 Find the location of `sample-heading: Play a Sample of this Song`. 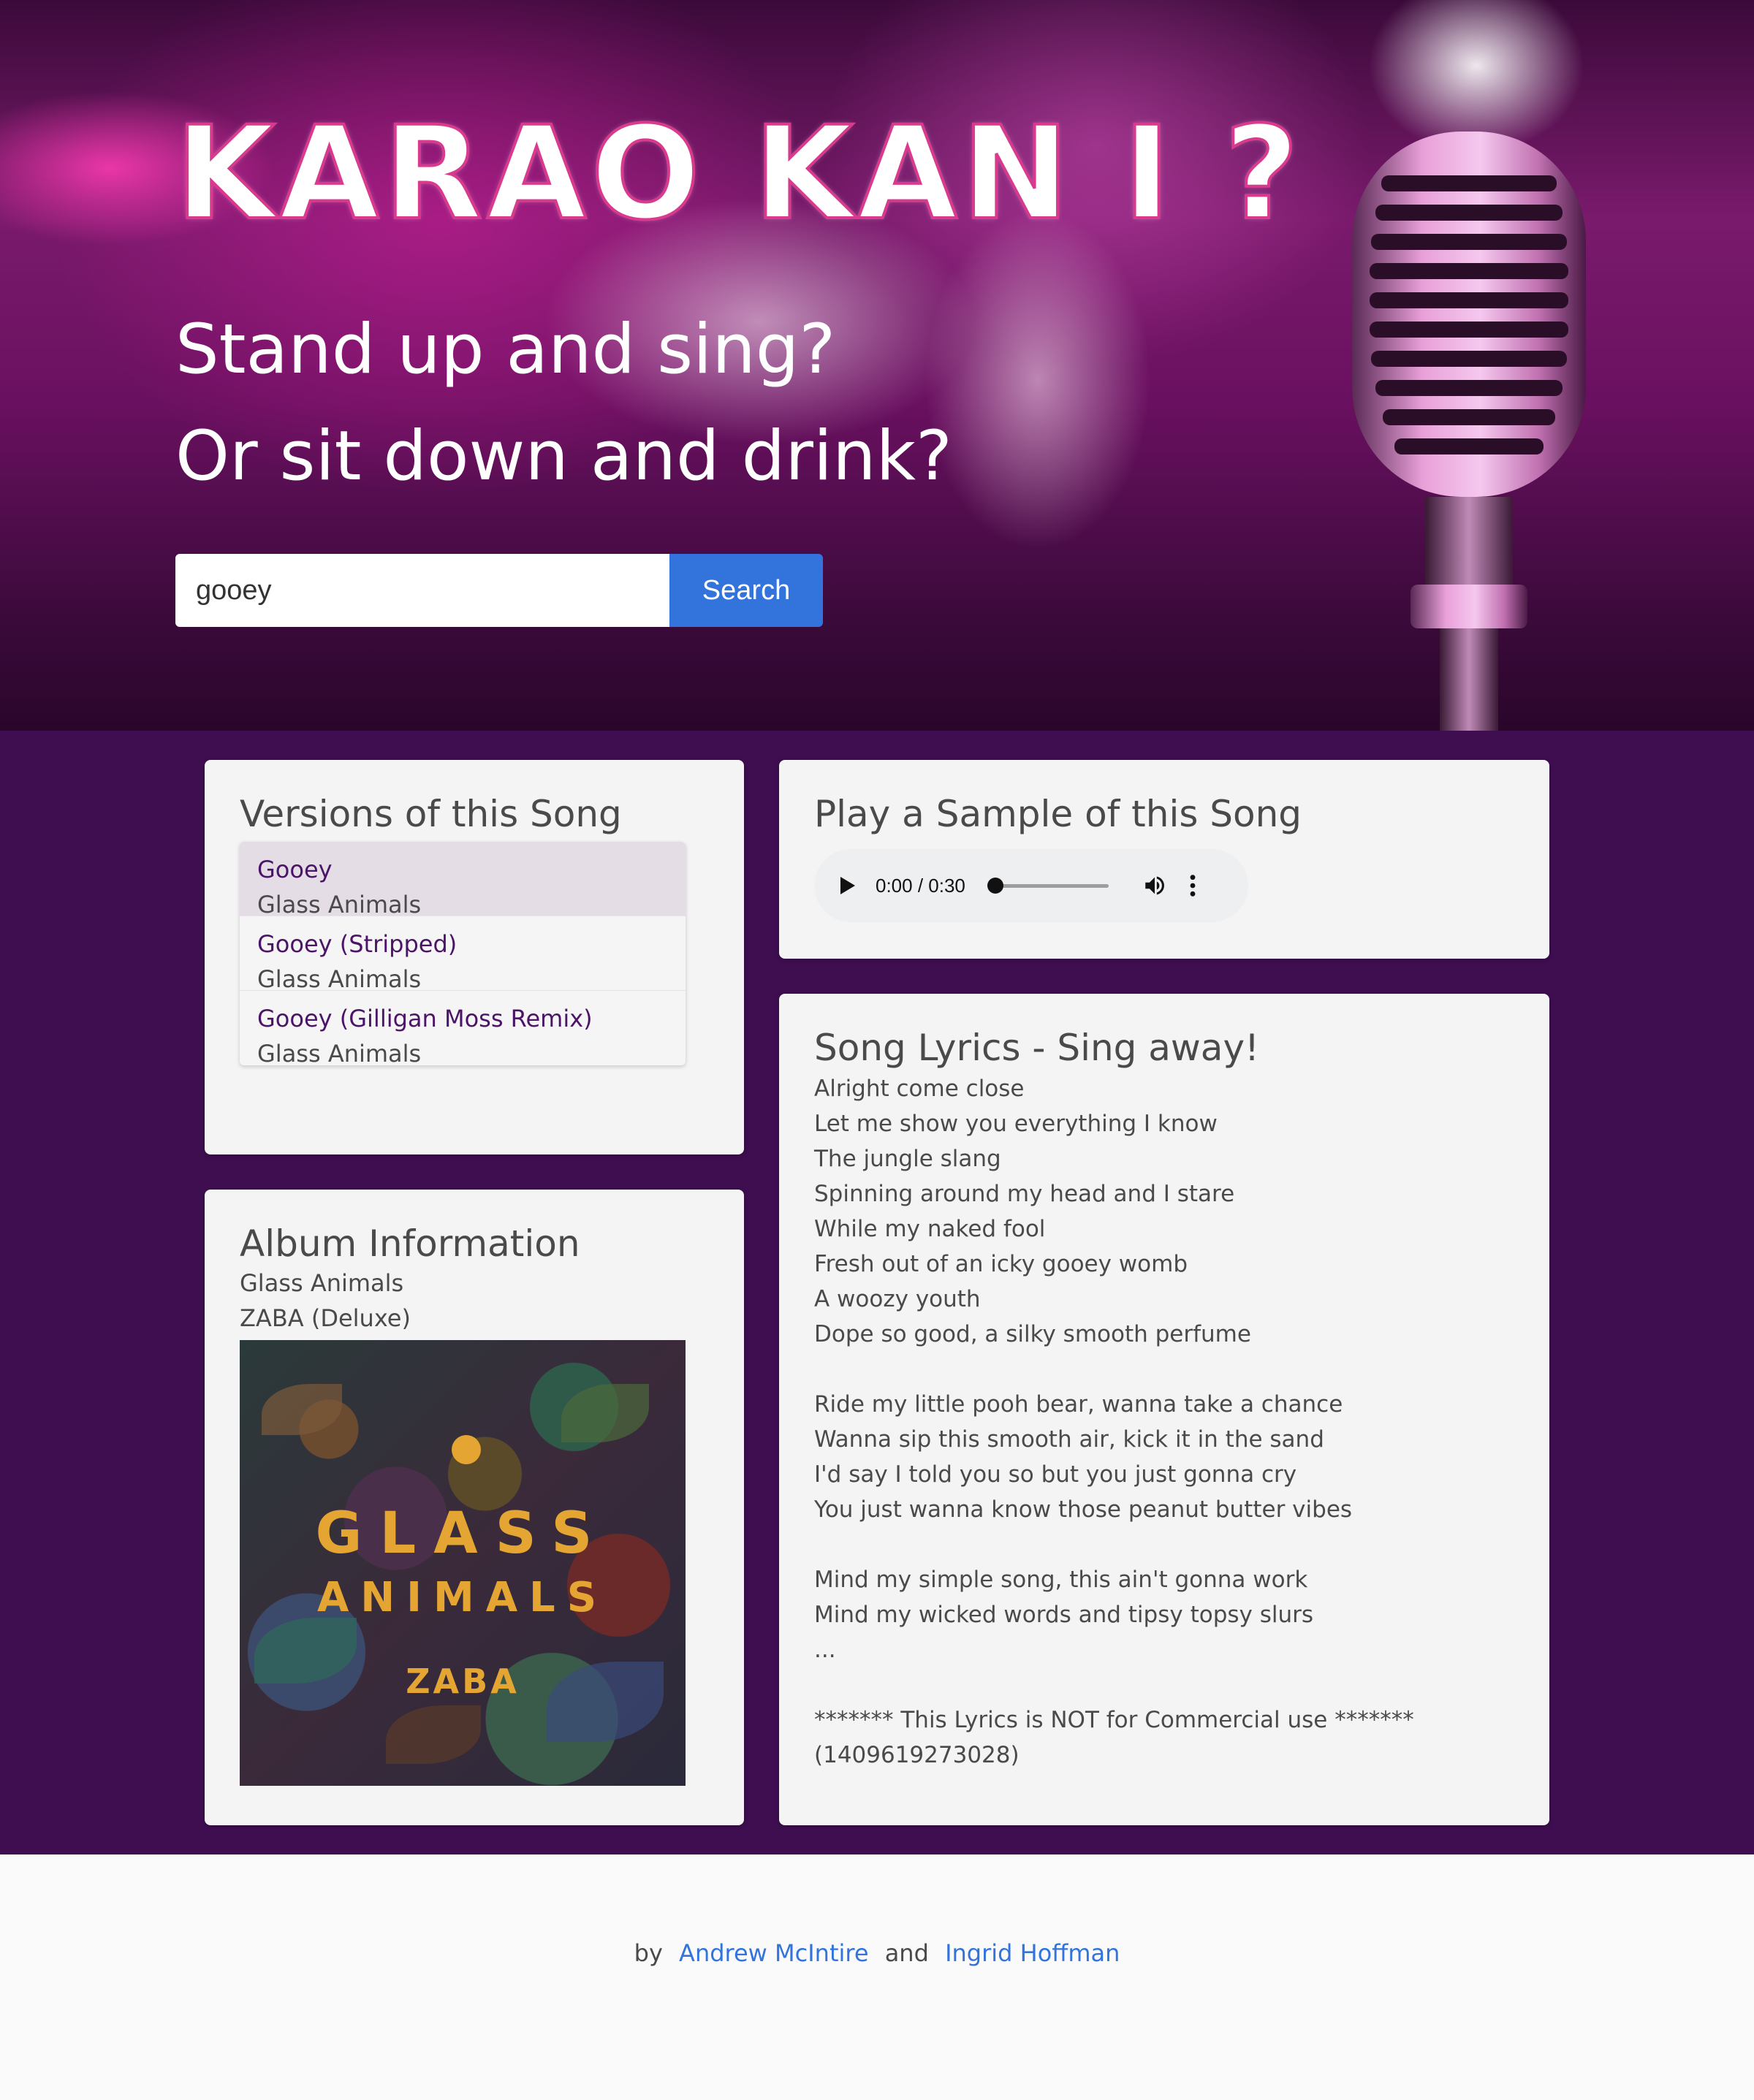

sample-heading: Play a Sample of this Song is located at coordinates (1058, 814).